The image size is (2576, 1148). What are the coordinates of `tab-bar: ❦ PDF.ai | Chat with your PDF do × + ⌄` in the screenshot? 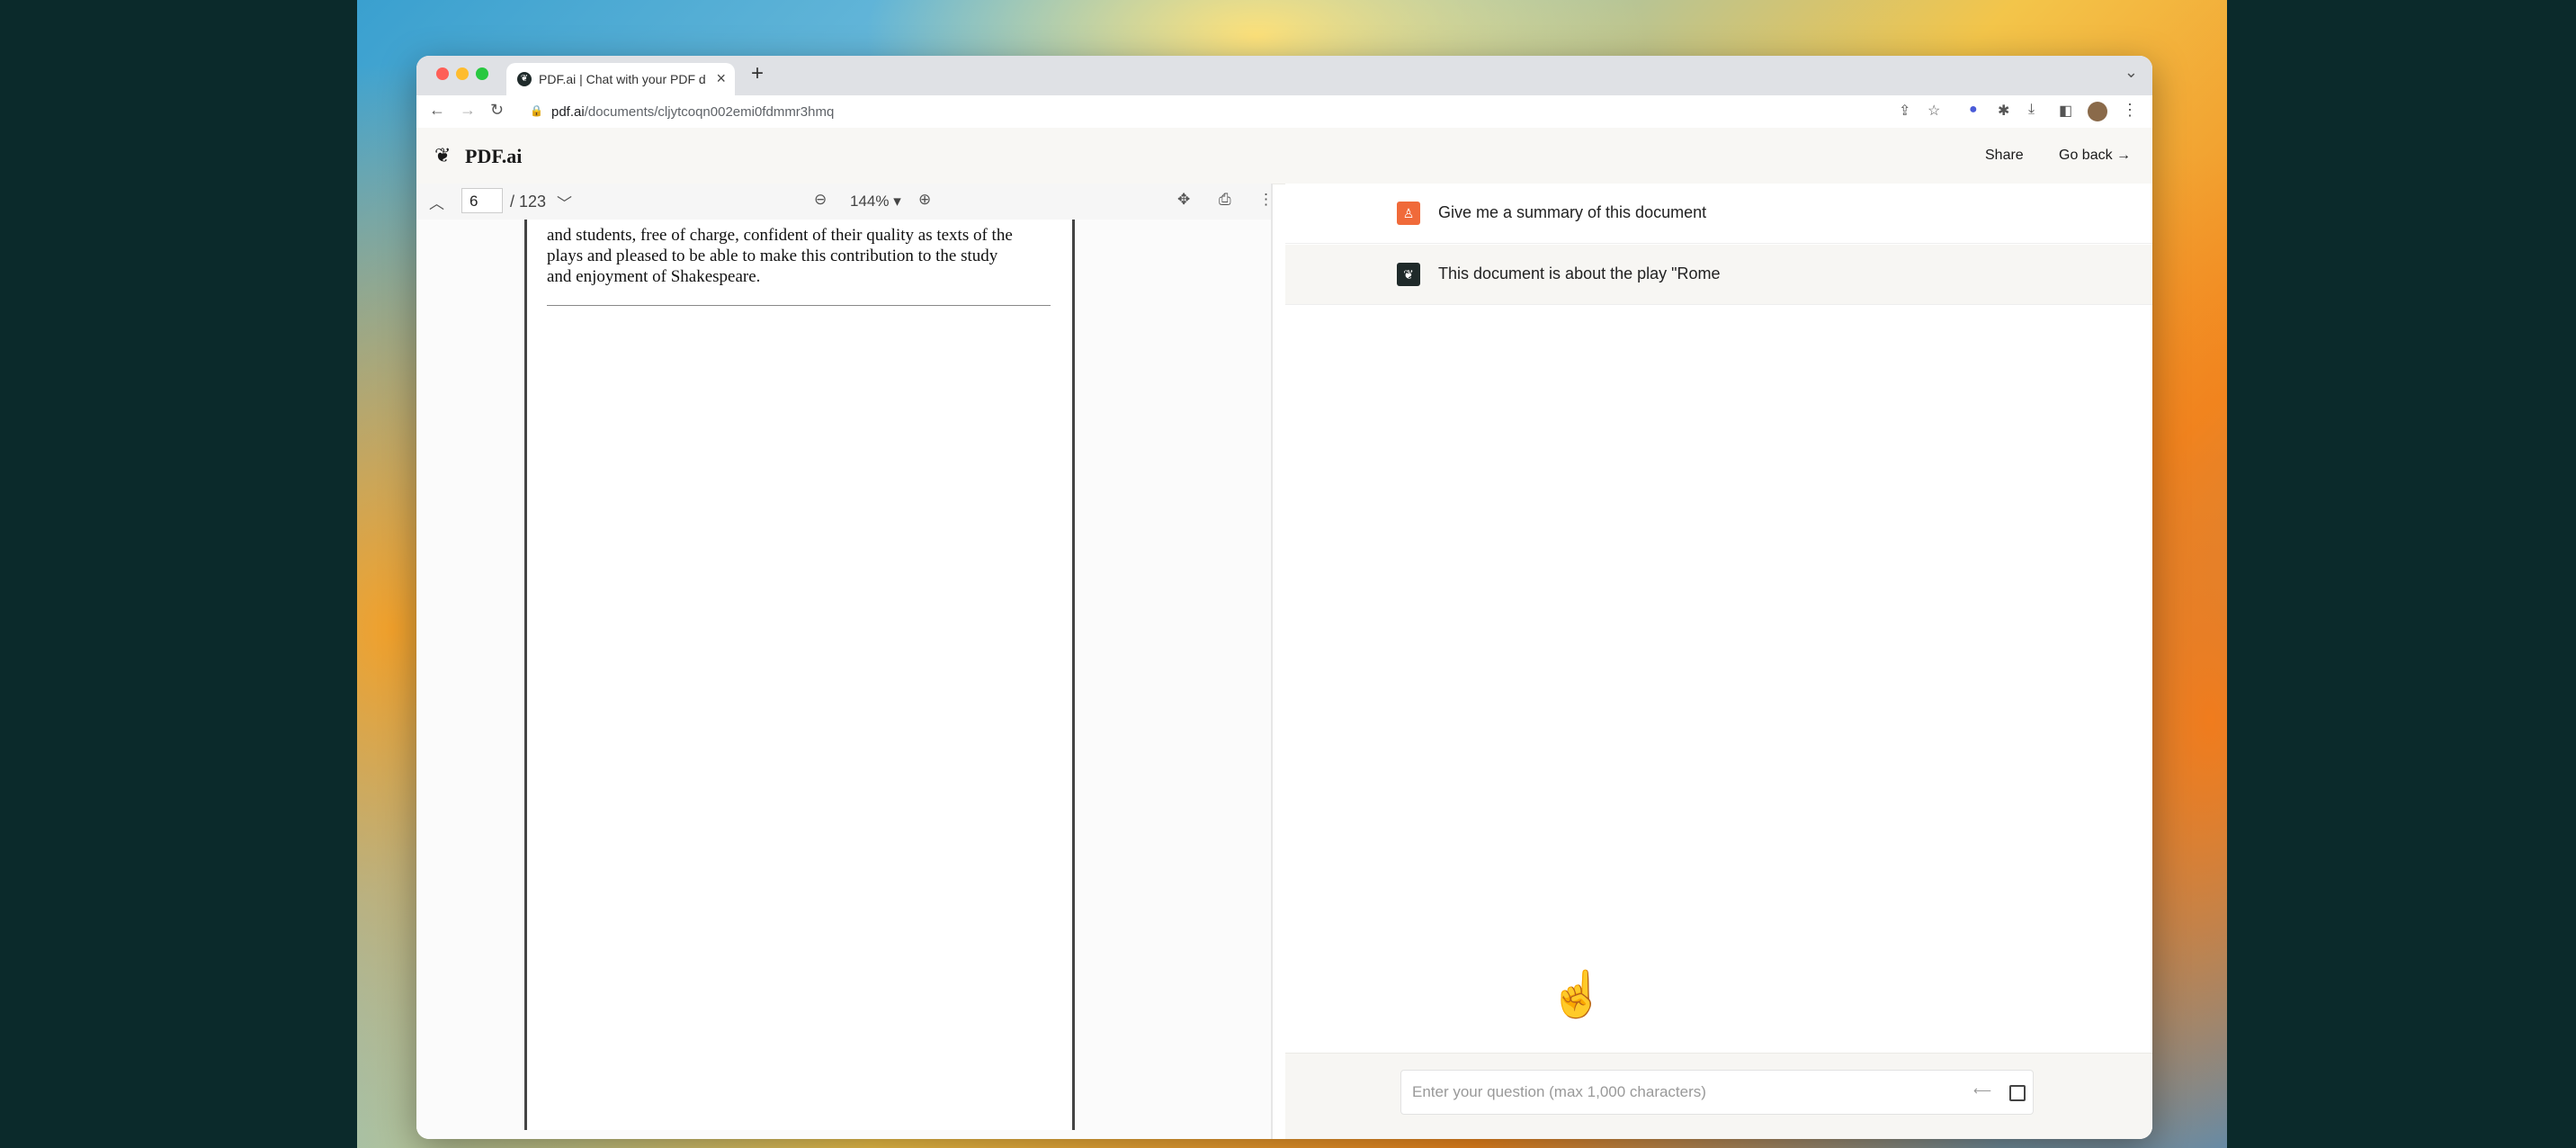 It's located at (1284, 75).